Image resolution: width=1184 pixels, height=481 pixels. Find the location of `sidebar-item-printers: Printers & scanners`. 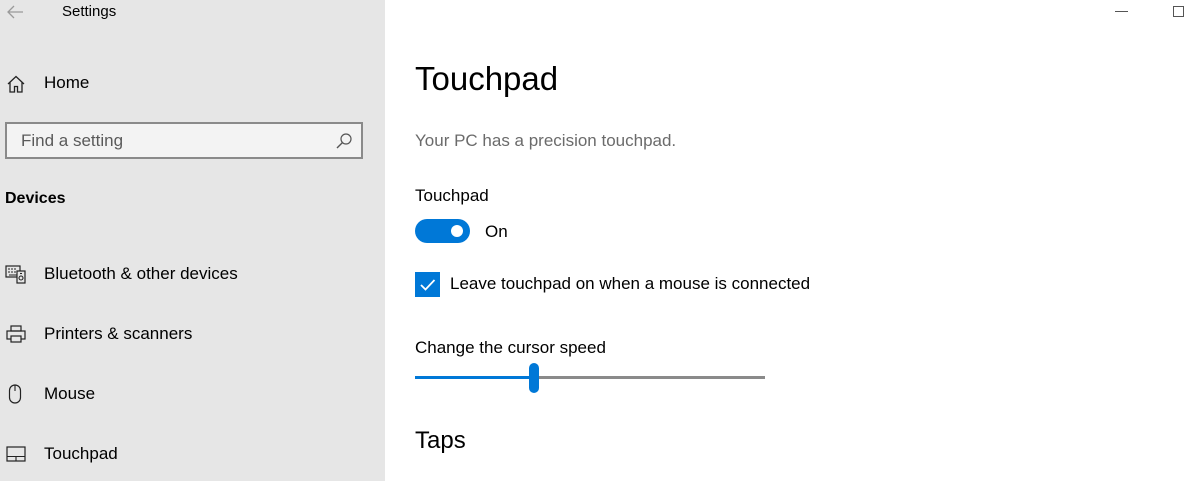

sidebar-item-printers: Printers & scanners is located at coordinates (192, 333).